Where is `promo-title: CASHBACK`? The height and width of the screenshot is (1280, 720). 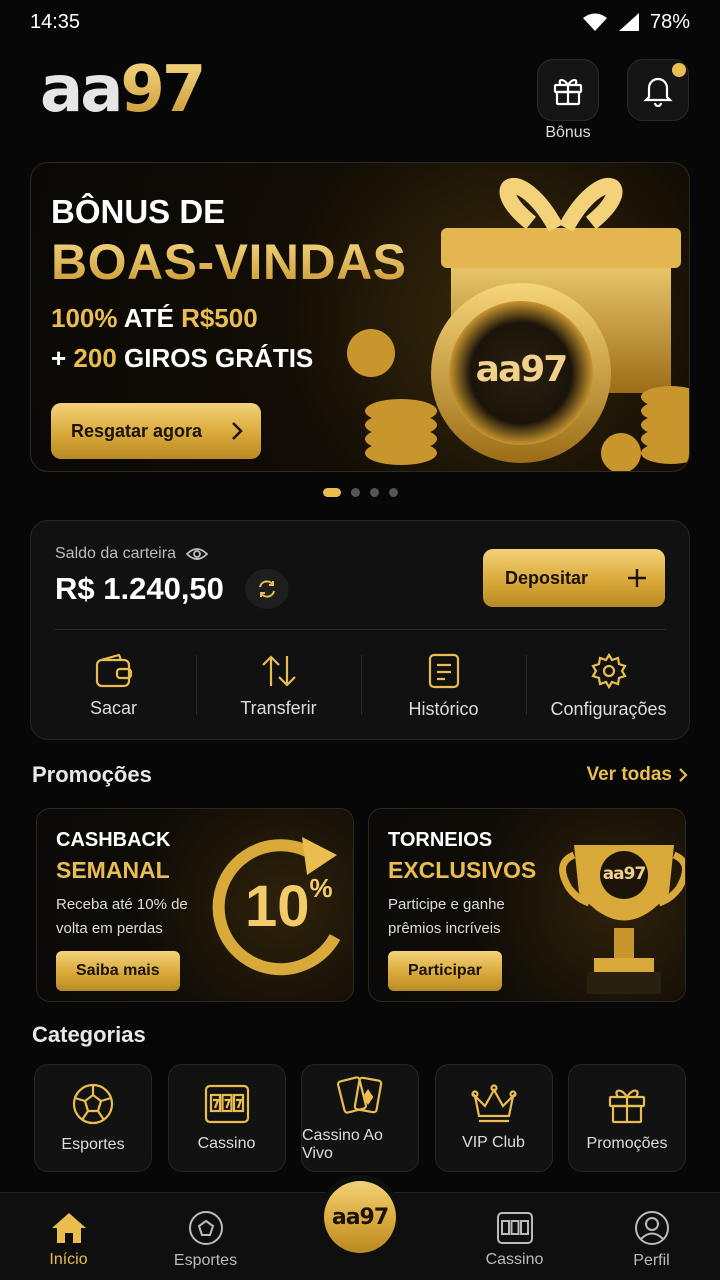
promo-title: CASHBACK is located at coordinates (113, 840).